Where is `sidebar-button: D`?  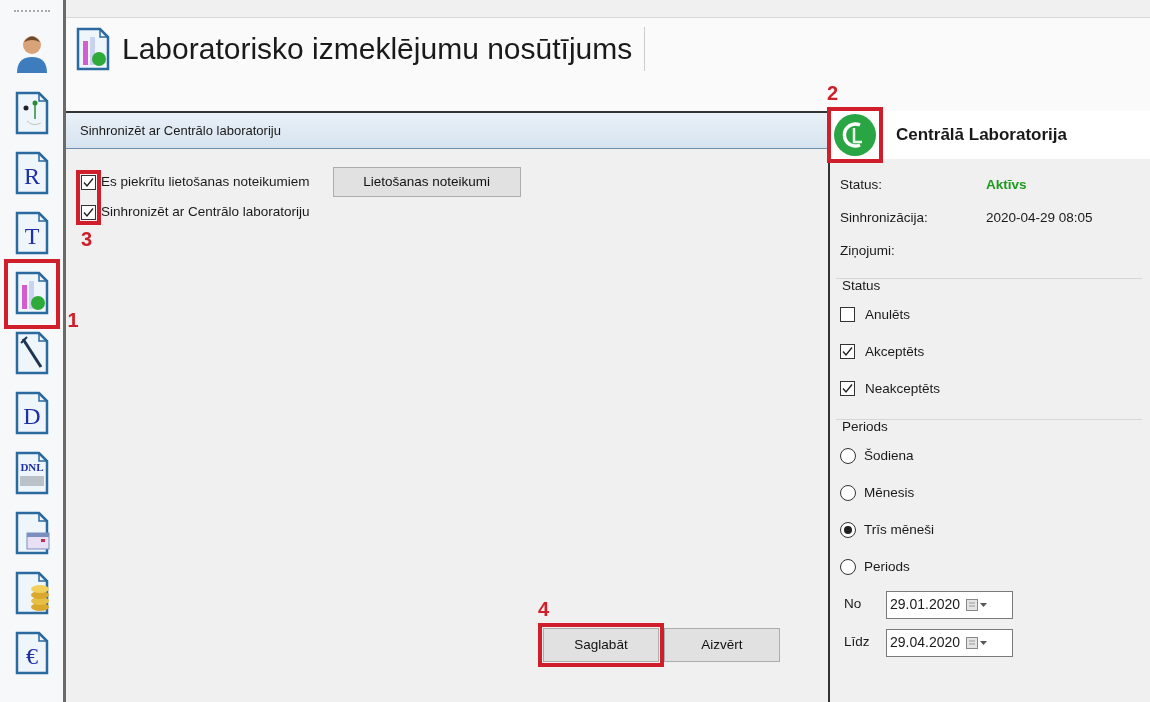 sidebar-button: D is located at coordinates (31, 414).